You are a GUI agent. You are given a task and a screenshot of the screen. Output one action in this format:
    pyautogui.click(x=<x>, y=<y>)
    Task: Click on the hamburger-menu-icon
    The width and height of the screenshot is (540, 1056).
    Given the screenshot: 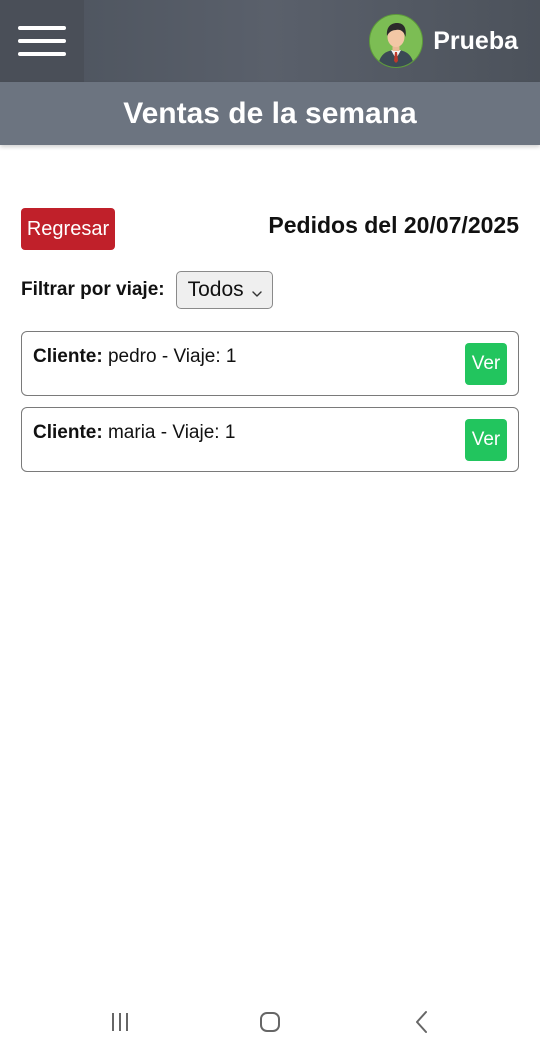 What is the action you would take?
    pyautogui.click(x=42, y=28)
    